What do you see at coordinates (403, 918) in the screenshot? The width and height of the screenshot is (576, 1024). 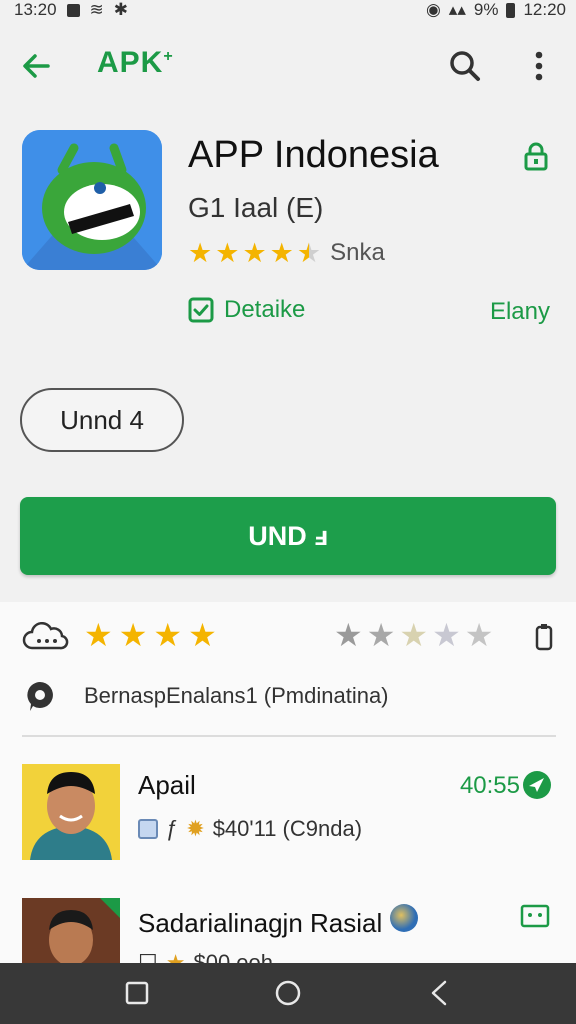 I see `globe-icon` at bounding box center [403, 918].